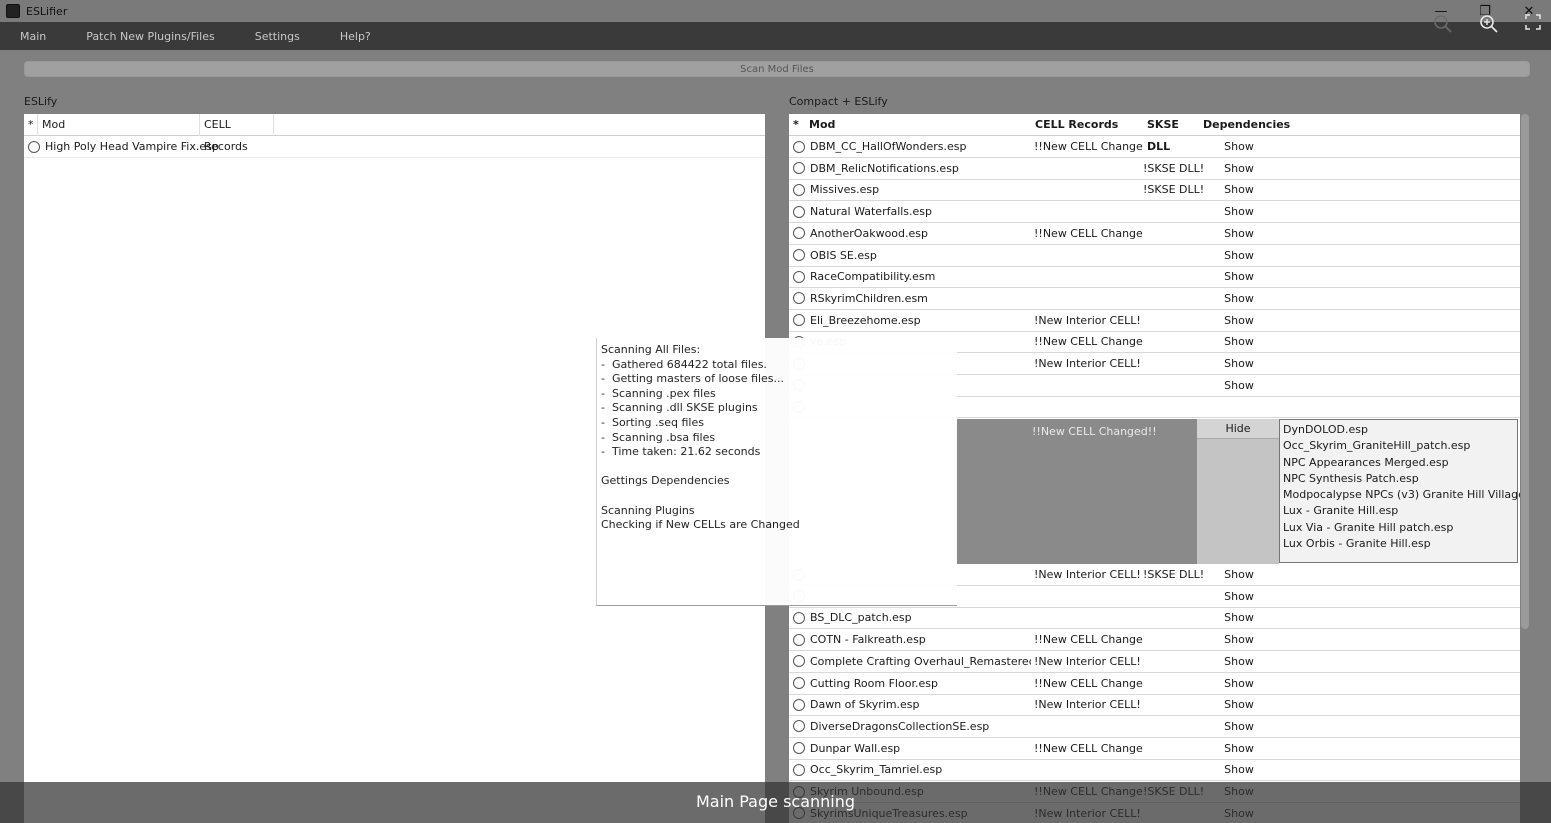 This screenshot has width=1551, height=823. Describe the element at coordinates (394, 133) in the screenshot. I see `eslify-table-header: * Mod CELL Records` at that location.